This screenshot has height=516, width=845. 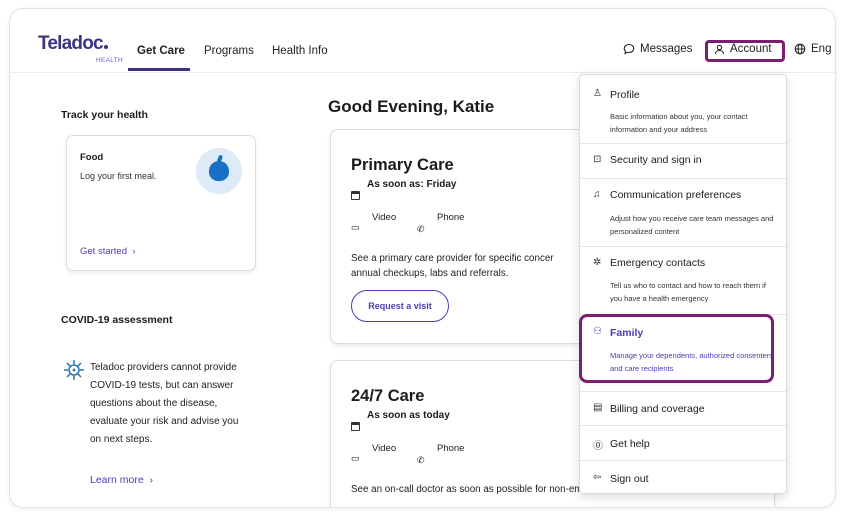 What do you see at coordinates (630, 444) in the screenshot?
I see `menu-label: Get help` at bounding box center [630, 444].